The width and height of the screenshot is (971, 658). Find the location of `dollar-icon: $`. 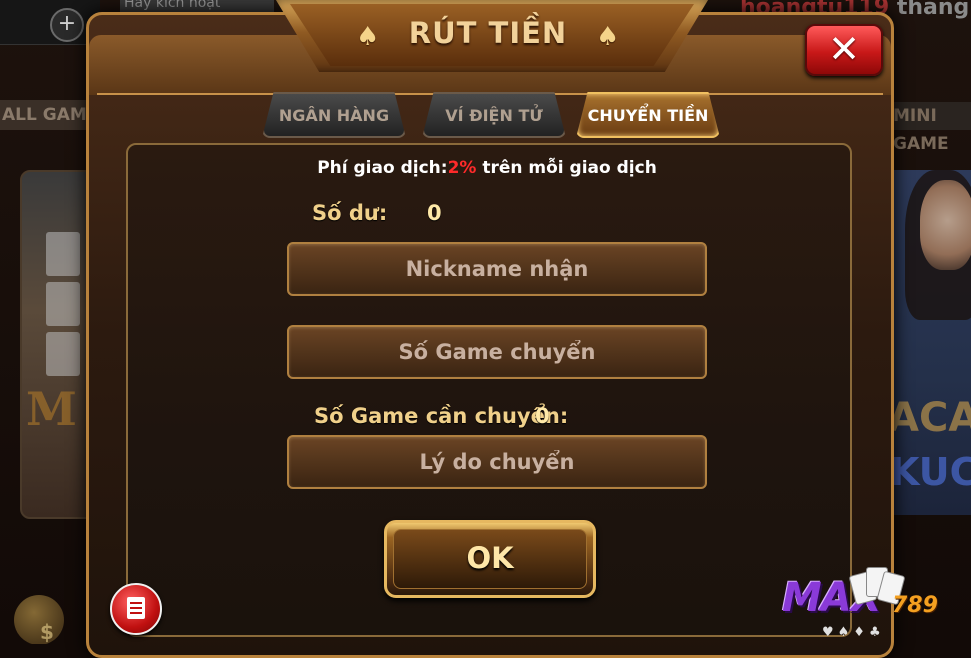

dollar-icon: $ is located at coordinates (47, 632).